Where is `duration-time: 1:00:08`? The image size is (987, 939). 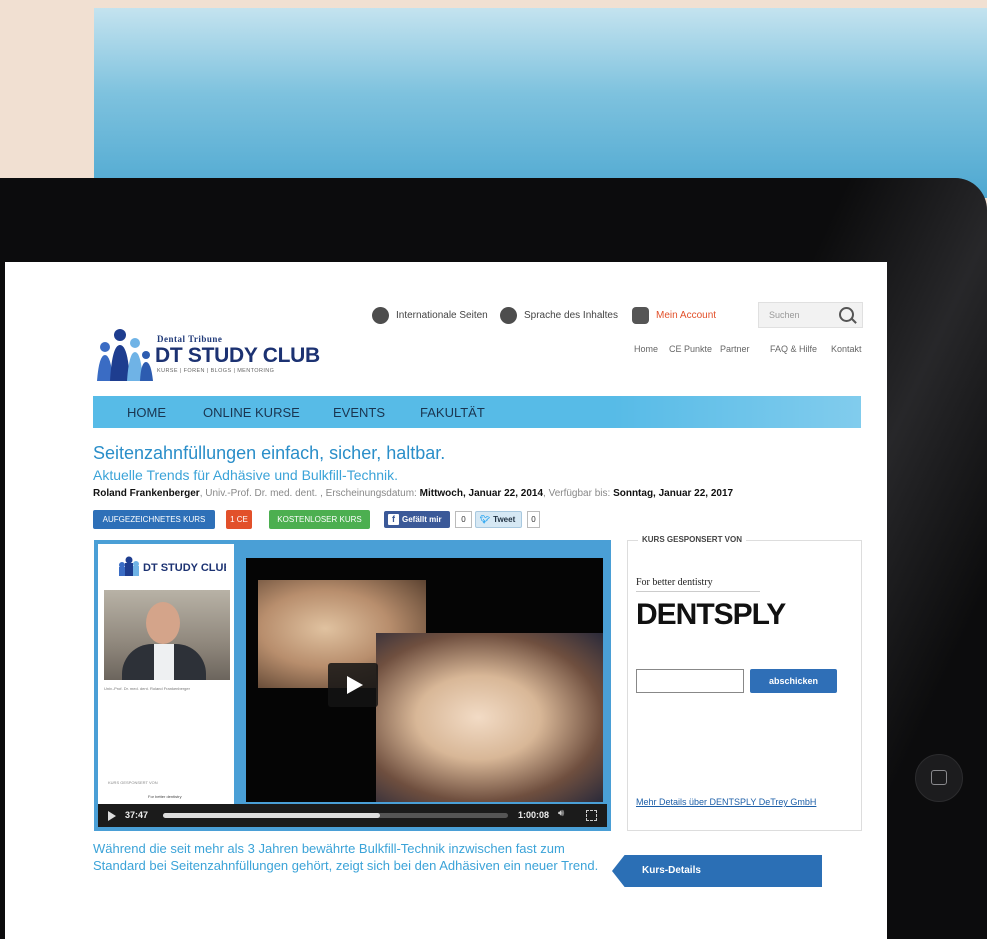 duration-time: 1:00:08 is located at coordinates (534, 815).